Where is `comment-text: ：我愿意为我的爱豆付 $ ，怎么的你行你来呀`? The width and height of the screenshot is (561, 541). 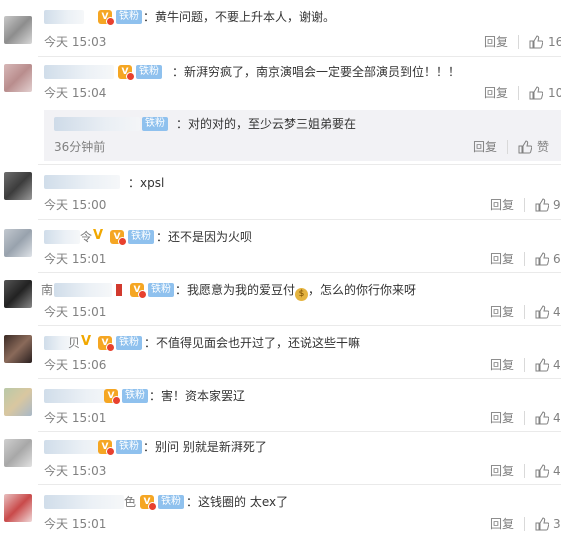 comment-text: ：我愿意为我的爱豆付 $ ，怎么的你行你来呀 is located at coordinates (296, 292).